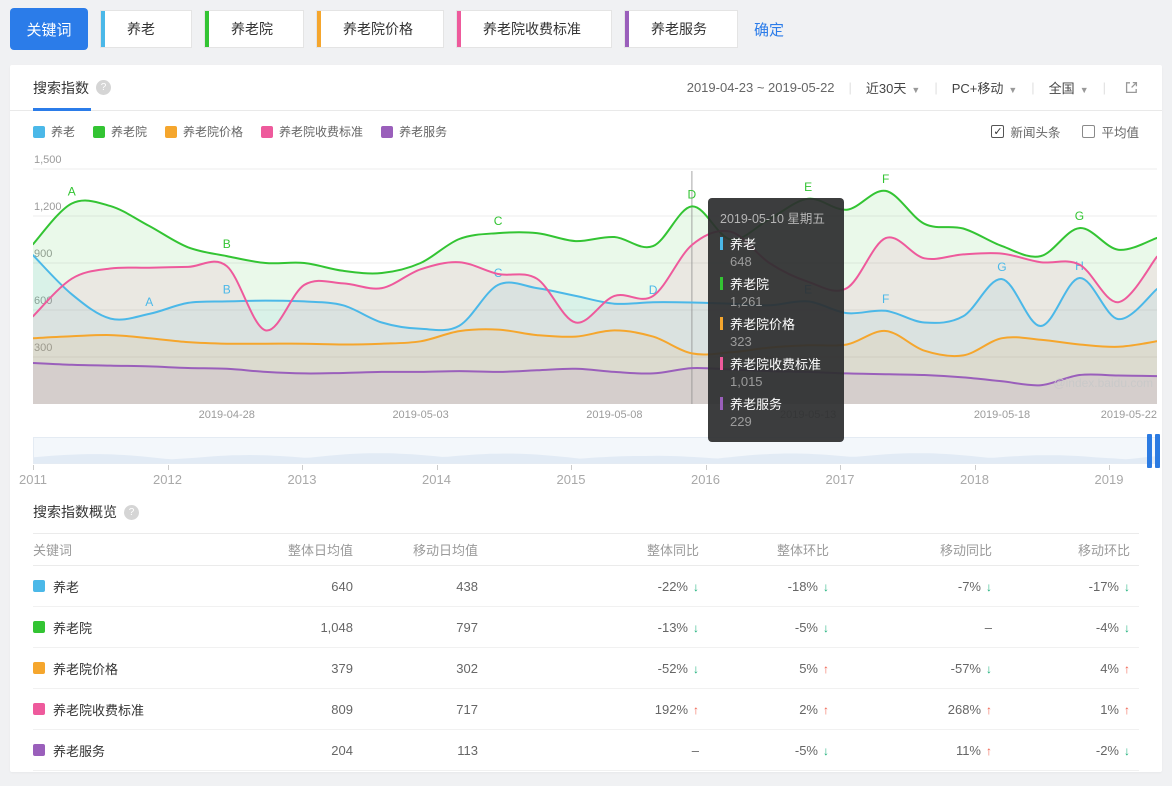  Describe the element at coordinates (802, 586) in the screenshot. I see `trend-percent: -18%` at that location.